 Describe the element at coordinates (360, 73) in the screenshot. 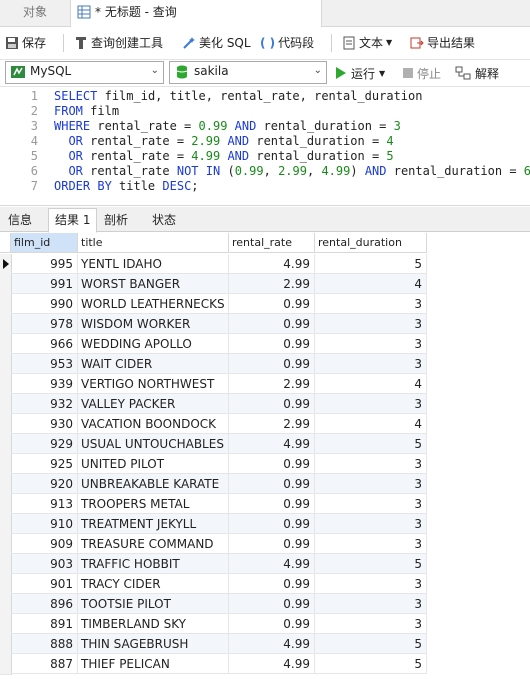

I see `run-button: 运行 ▼` at that location.